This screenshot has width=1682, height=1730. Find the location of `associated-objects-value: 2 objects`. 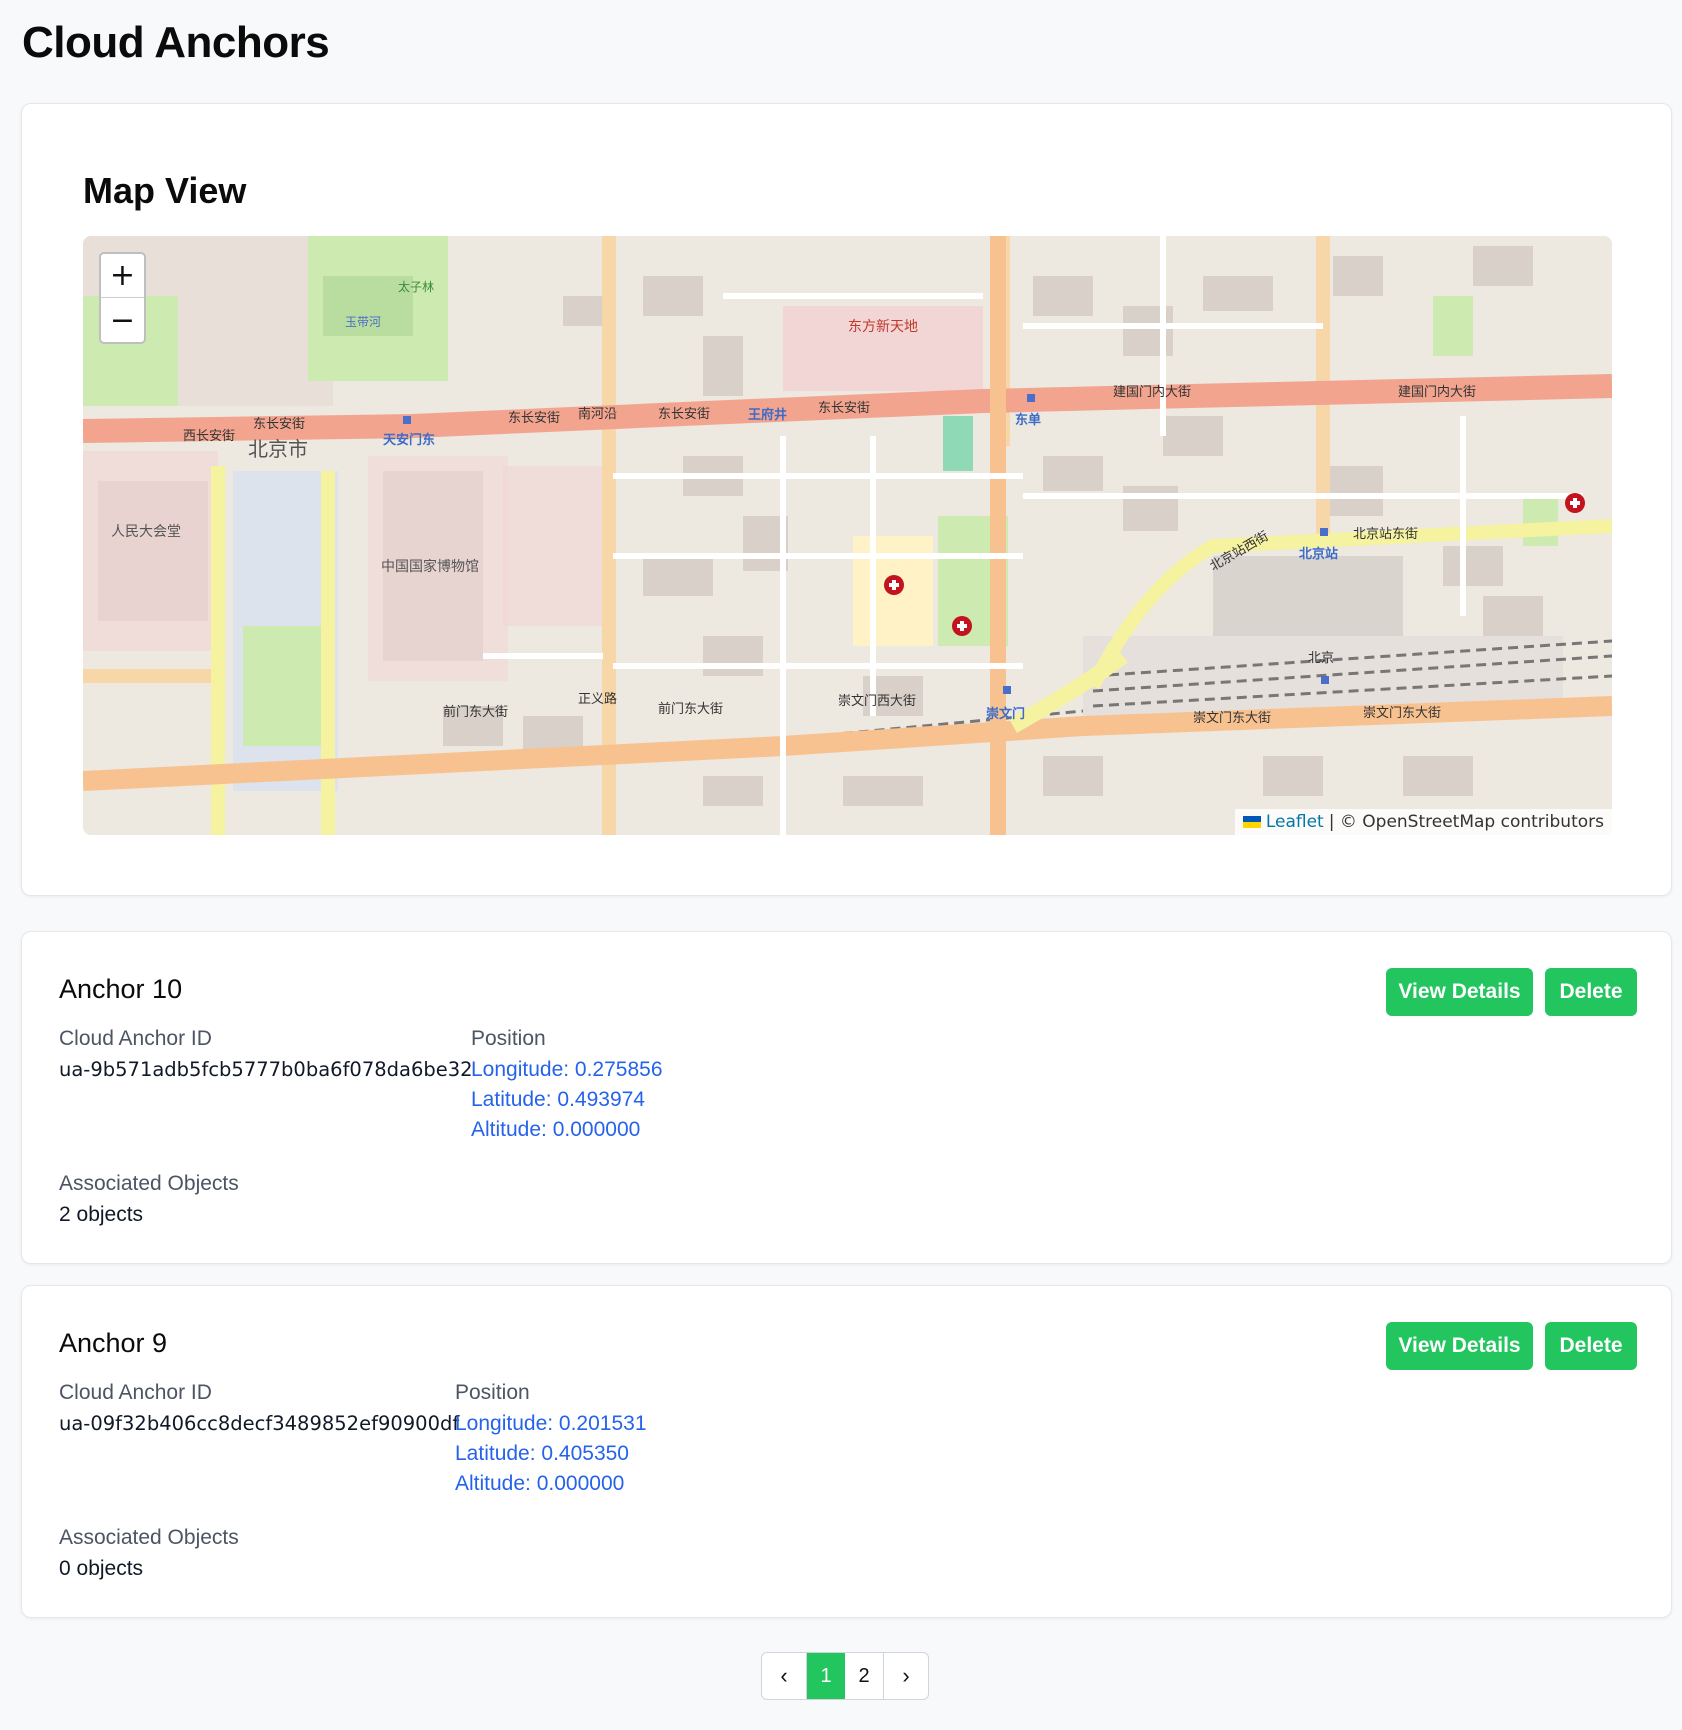

associated-objects-value: 2 objects is located at coordinates (101, 1214).